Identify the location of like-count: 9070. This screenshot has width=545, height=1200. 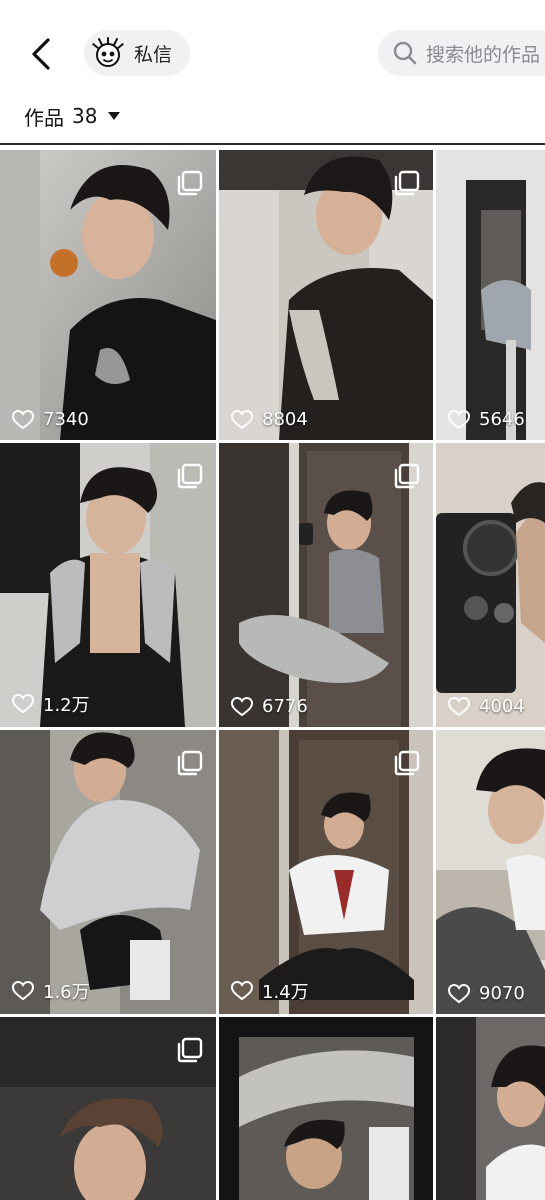
(486, 993).